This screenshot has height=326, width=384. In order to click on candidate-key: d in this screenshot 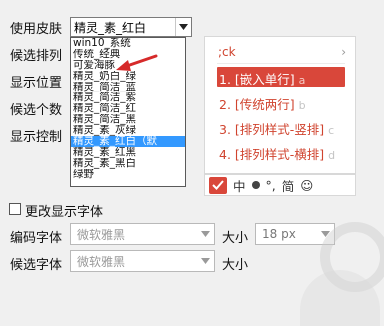, I will do `click(332, 155)`.